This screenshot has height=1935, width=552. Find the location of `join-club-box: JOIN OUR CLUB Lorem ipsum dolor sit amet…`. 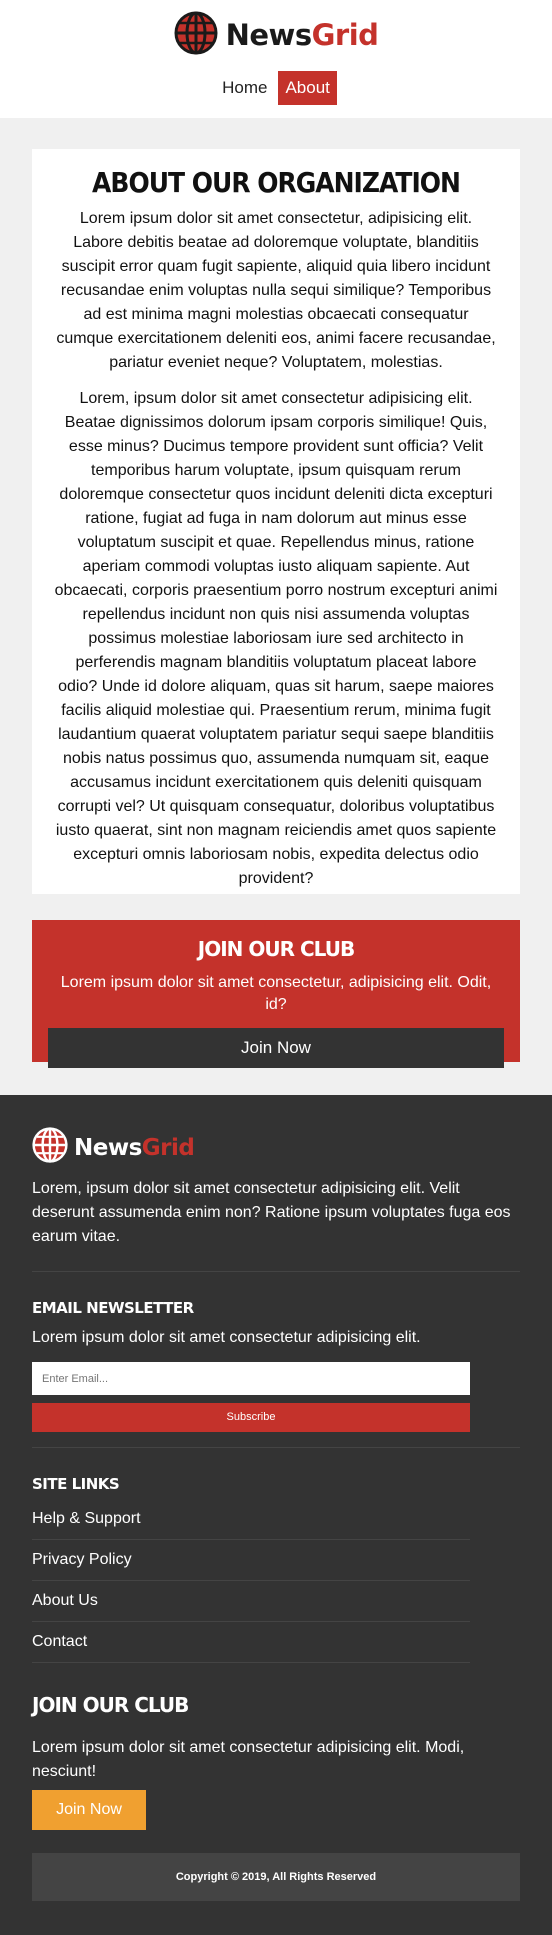

join-club-box: JOIN OUR CLUB Lorem ipsum dolor sit amet… is located at coordinates (276, 994).